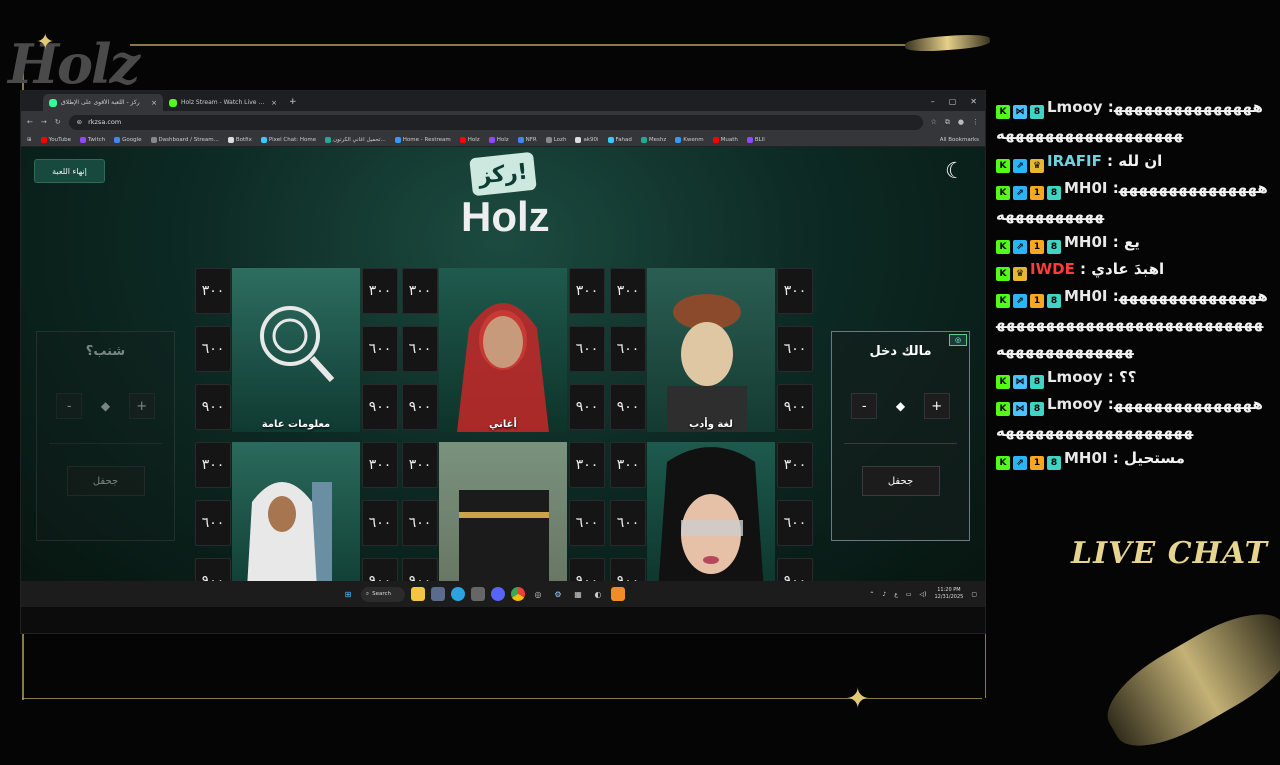 The height and width of the screenshot is (765, 1280). Describe the element at coordinates (296, 350) in the screenshot. I see `category-card: معلومات عامة ٣٠٠ ٣٠٠ ٦٠٠ ٦٠٠ ٩٠٠ ٩٠٠` at that location.